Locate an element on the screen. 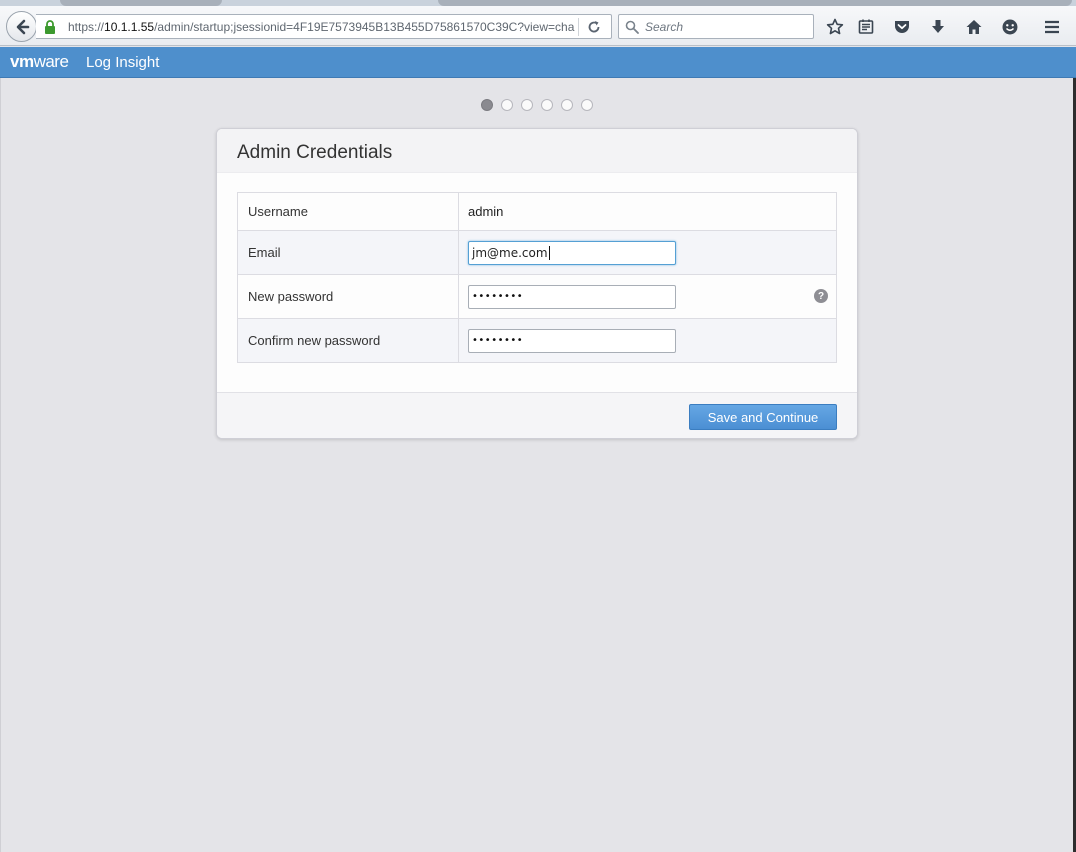 The width and height of the screenshot is (1076, 852). page-left-edge is located at coordinates (0, 465).